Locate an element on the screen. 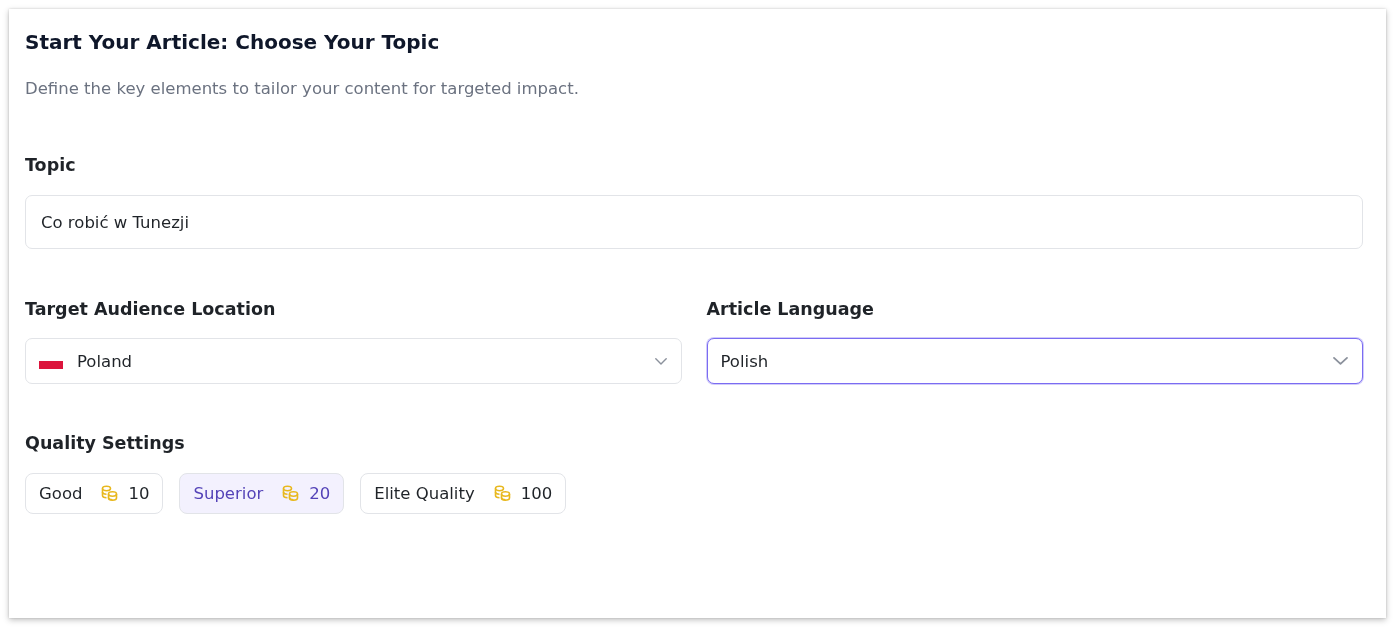  flag-icon is located at coordinates (51, 365).